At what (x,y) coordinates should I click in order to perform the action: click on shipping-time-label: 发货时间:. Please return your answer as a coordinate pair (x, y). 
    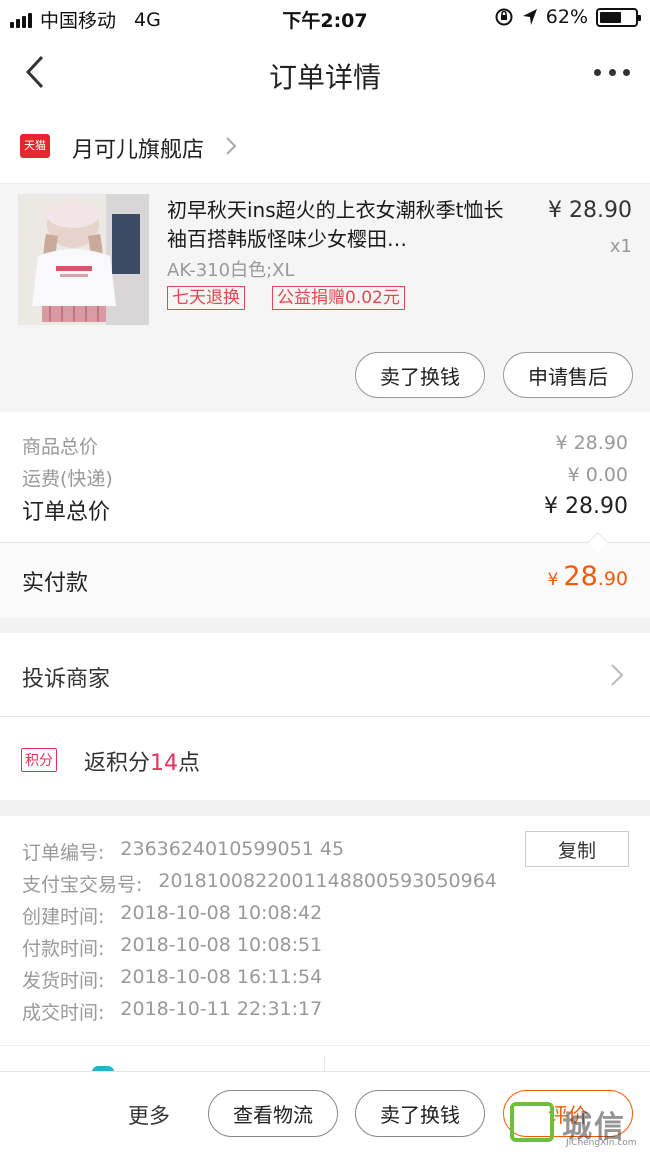
    Looking at the image, I should click on (63, 981).